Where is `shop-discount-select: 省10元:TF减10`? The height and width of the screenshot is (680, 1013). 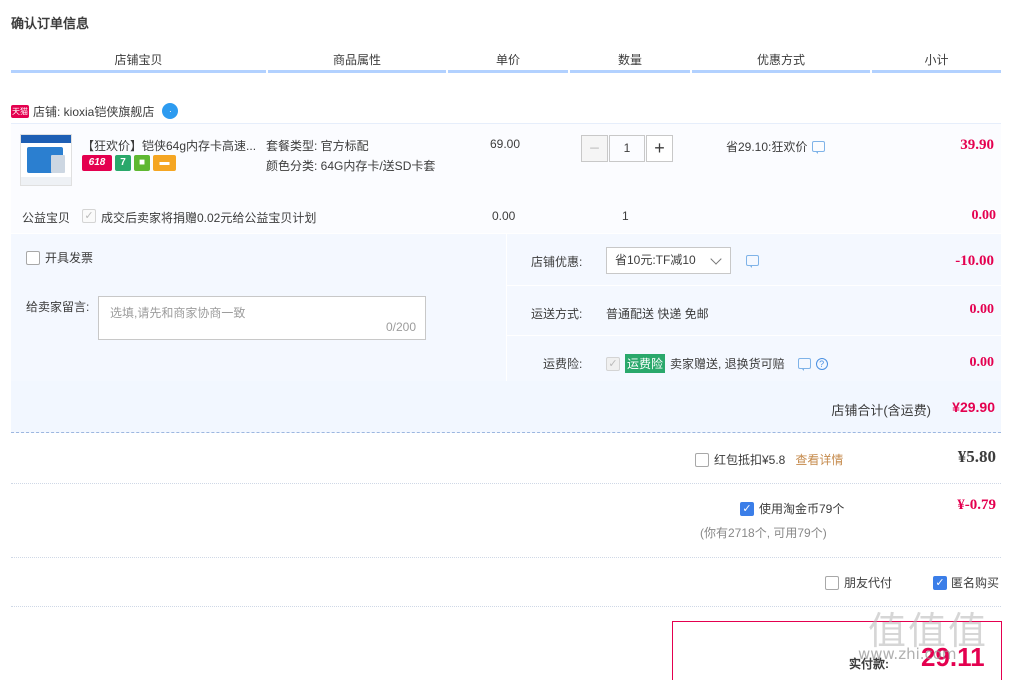 shop-discount-select: 省10元:TF减10 is located at coordinates (668, 260).